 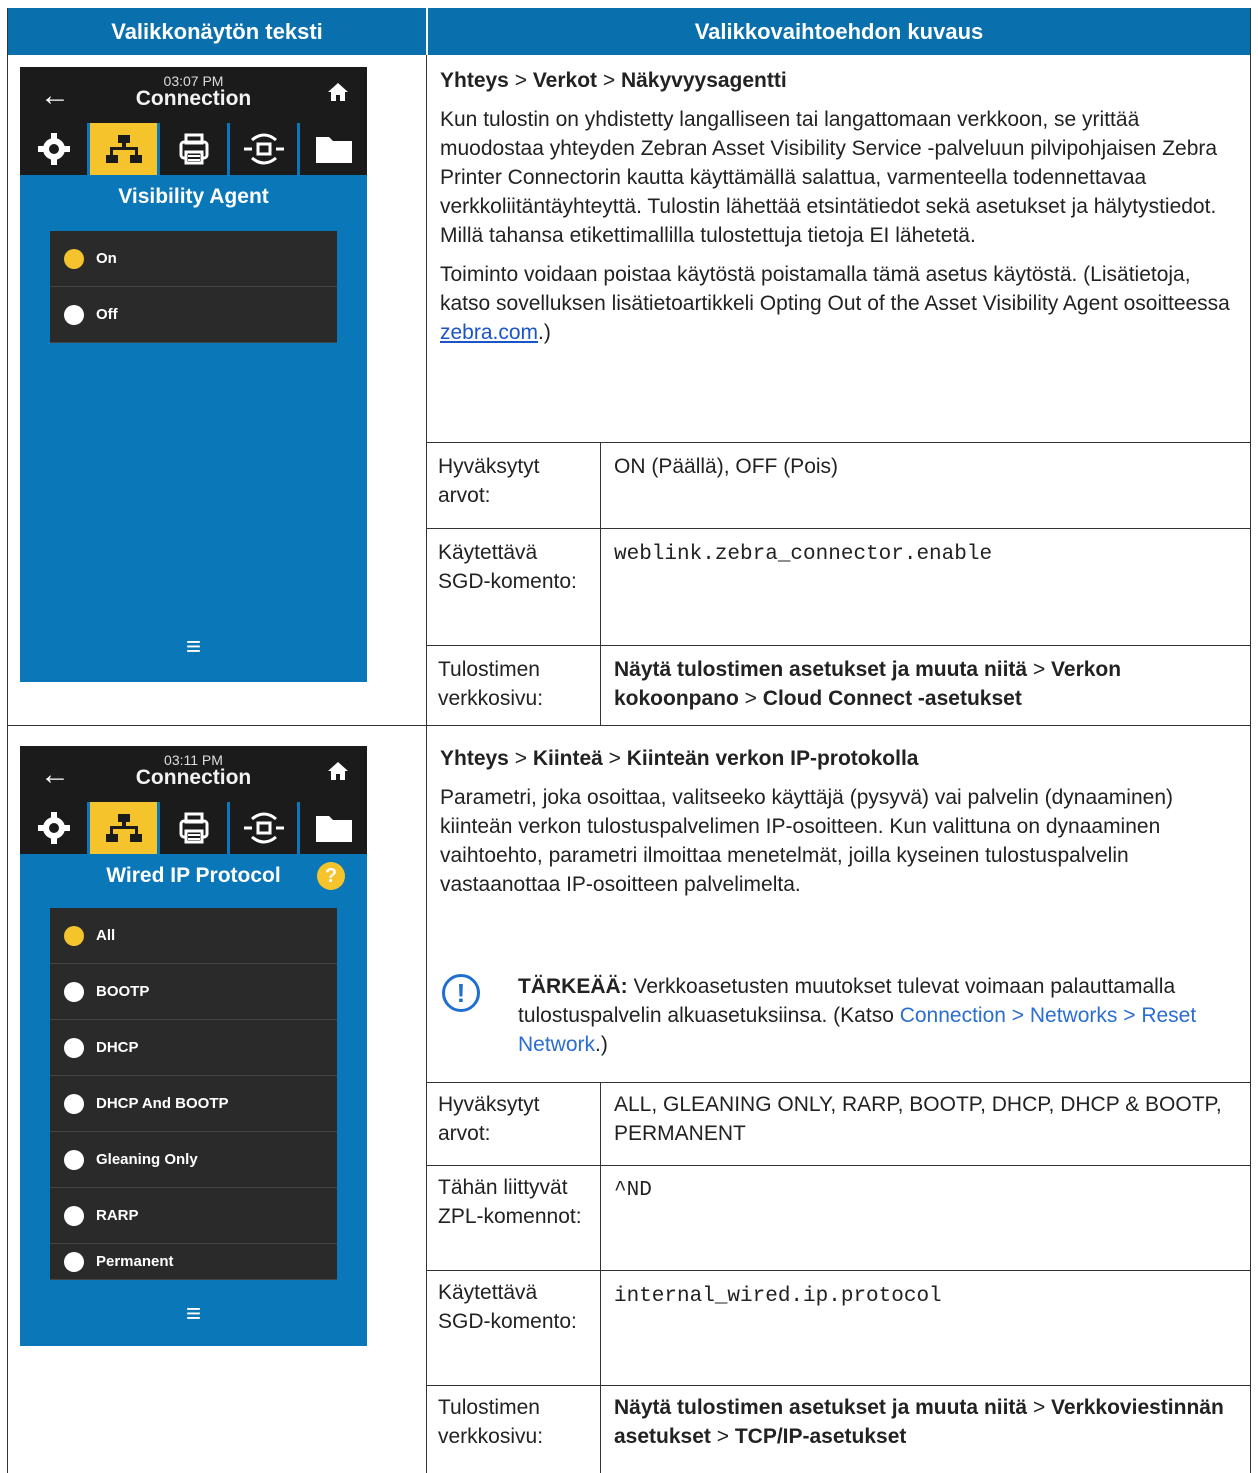 I want to click on option-bootp: BOOTP, so click(x=193, y=992).